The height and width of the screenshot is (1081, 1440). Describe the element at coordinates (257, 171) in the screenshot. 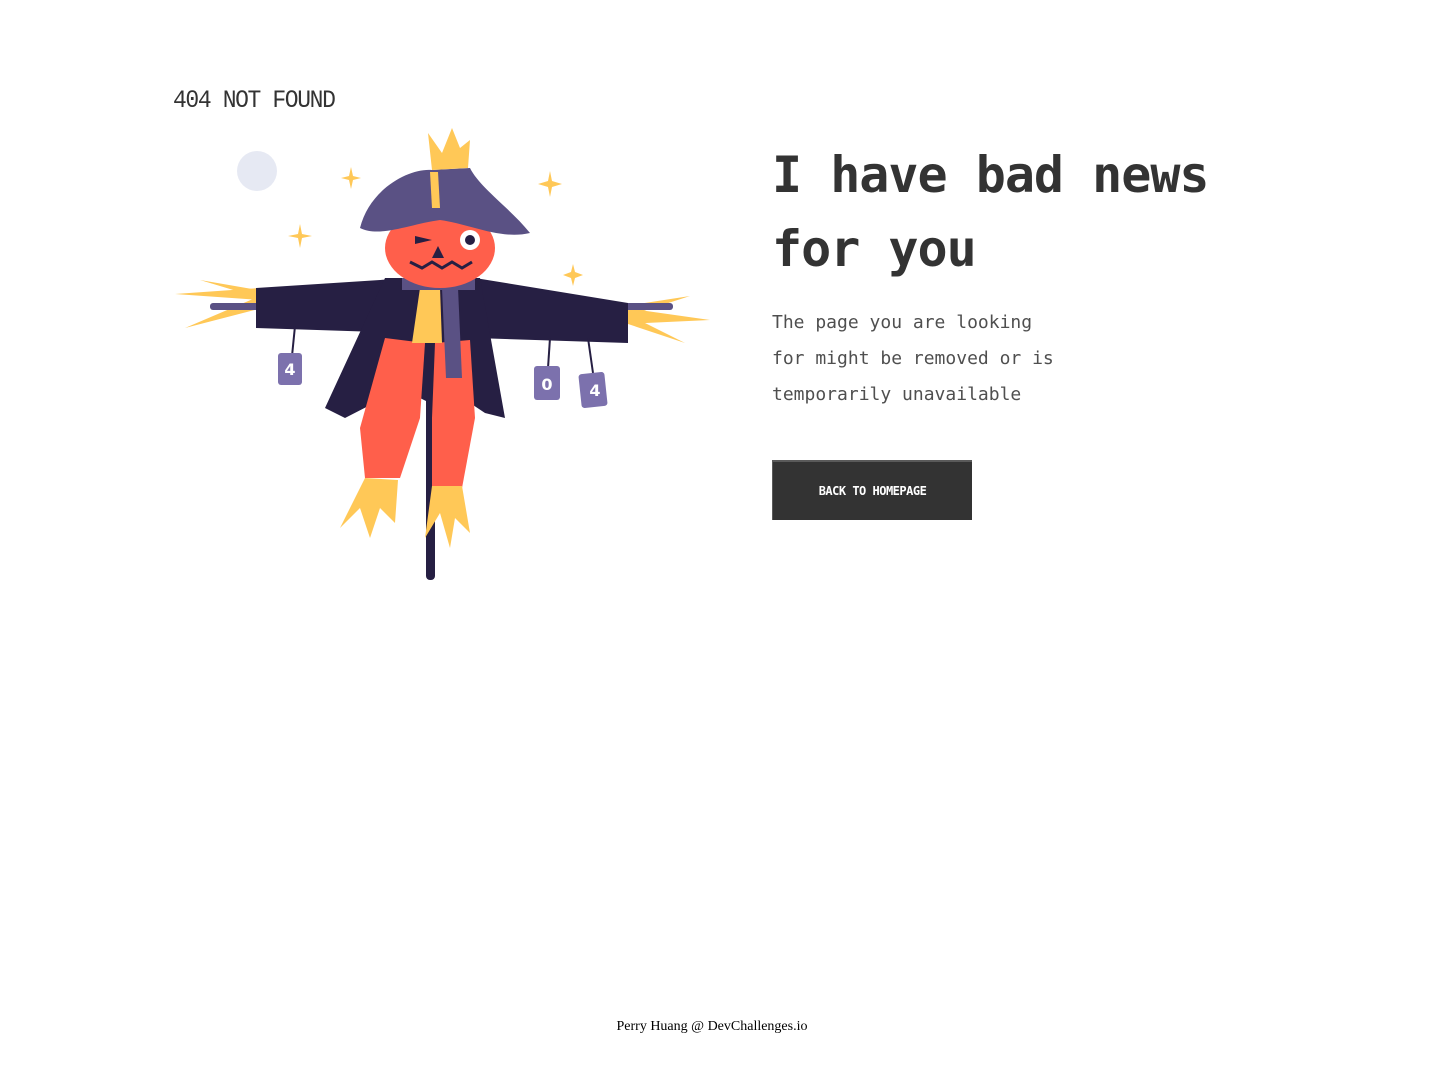

I see `moon-circle` at that location.